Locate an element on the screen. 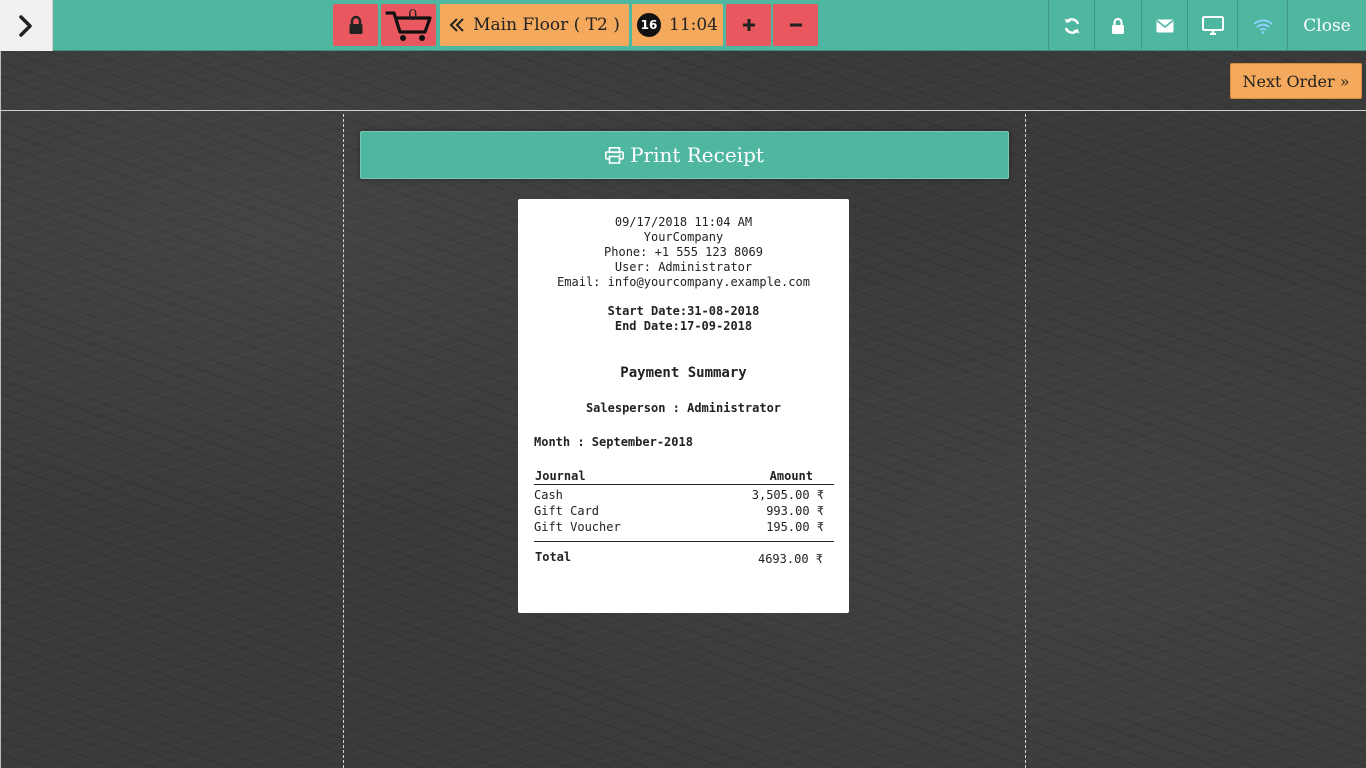 Image resolution: width=1366 pixels, height=768 pixels. customer-display-button is located at coordinates (1212, 25).